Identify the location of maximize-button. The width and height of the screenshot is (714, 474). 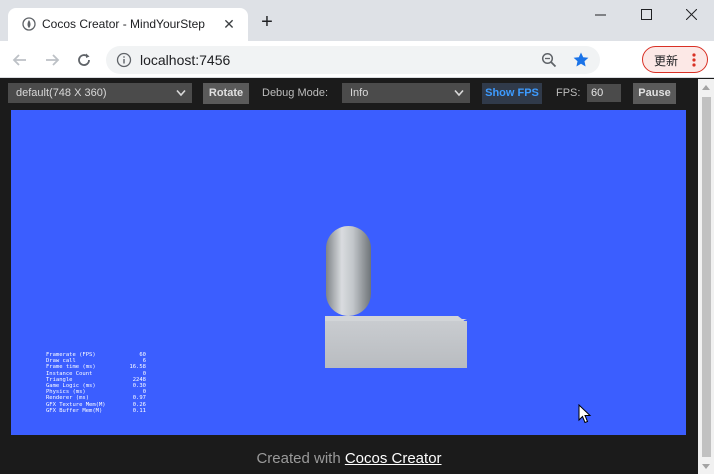
(646, 14).